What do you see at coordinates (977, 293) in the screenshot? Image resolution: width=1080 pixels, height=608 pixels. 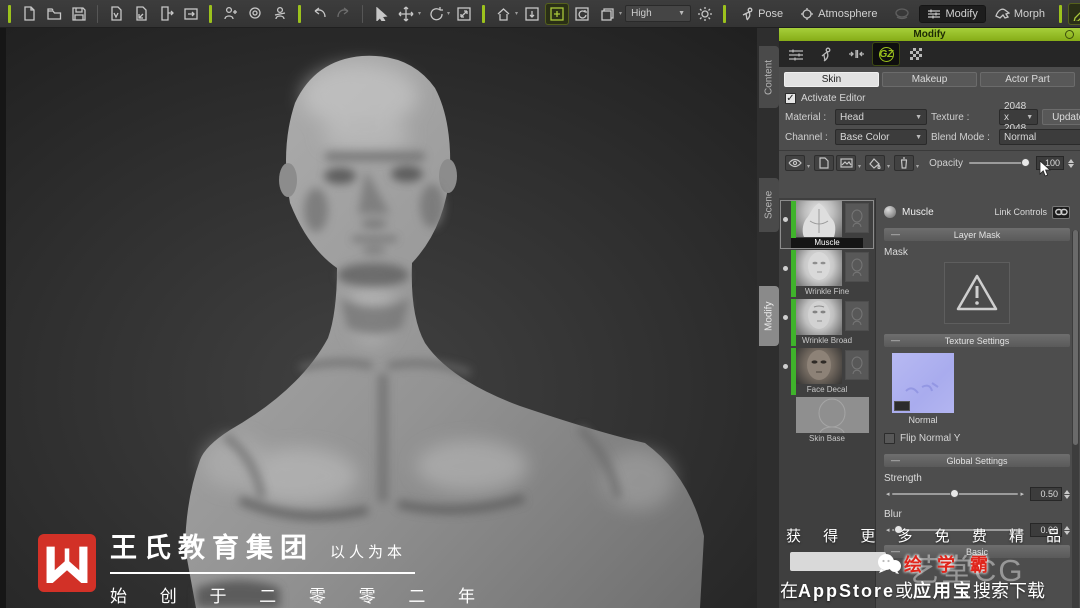 I see `mask-empty-slot` at bounding box center [977, 293].